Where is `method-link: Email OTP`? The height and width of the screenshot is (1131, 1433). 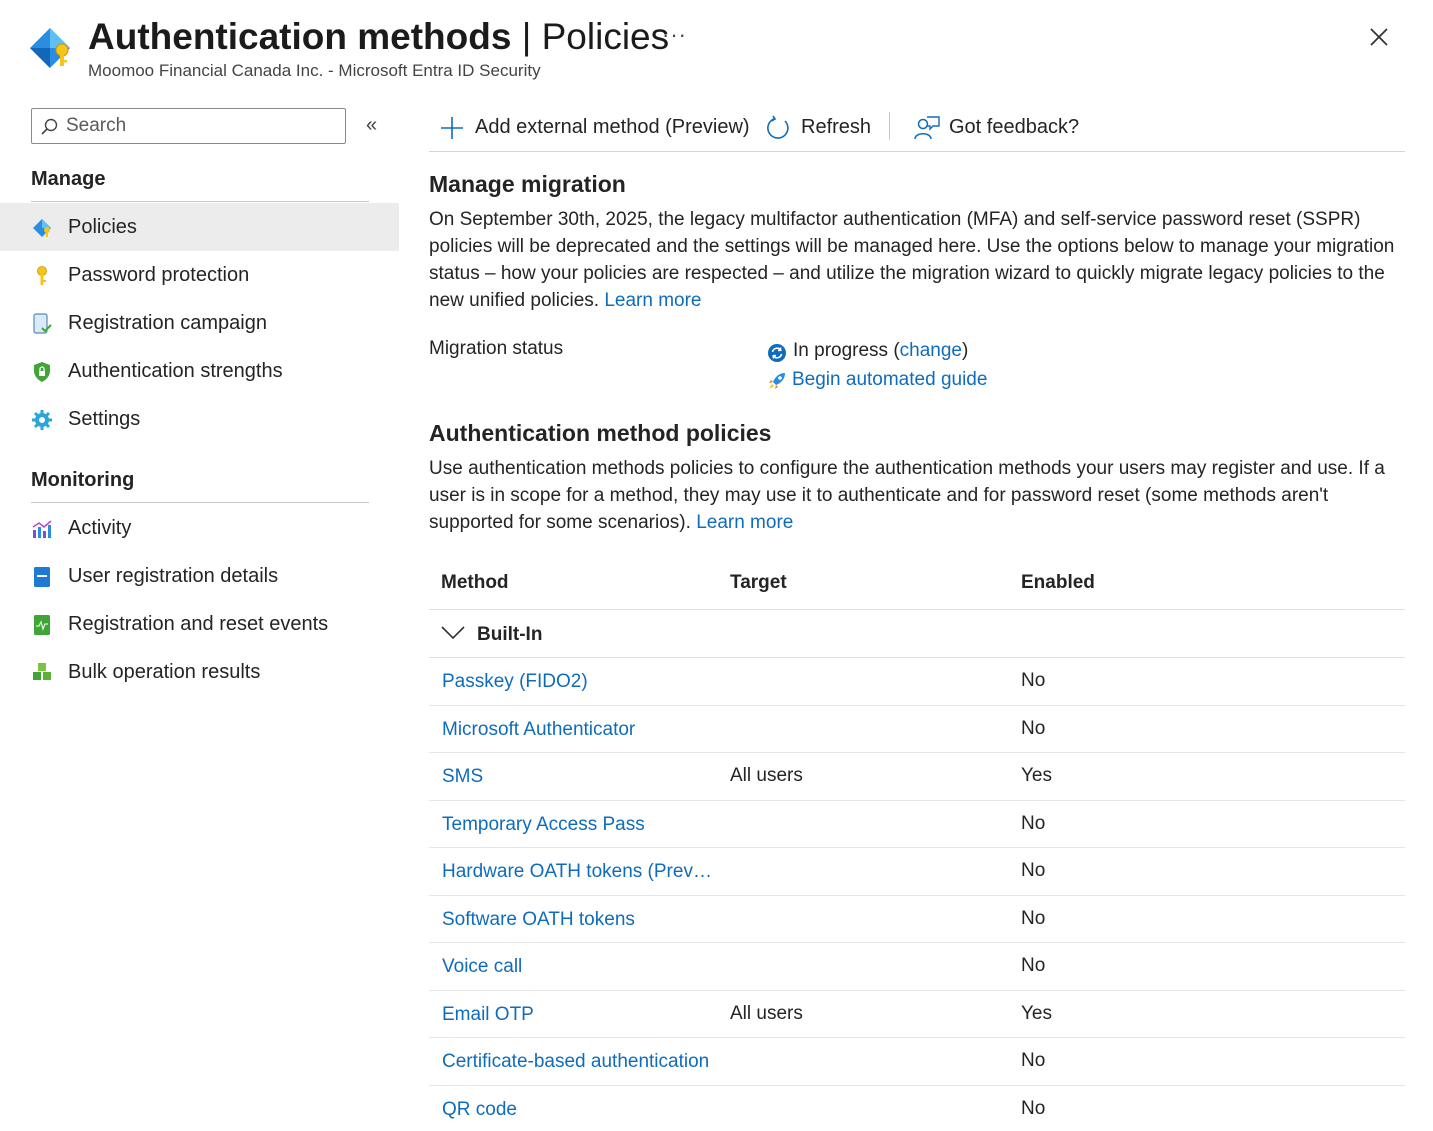 method-link: Email OTP is located at coordinates (578, 1015).